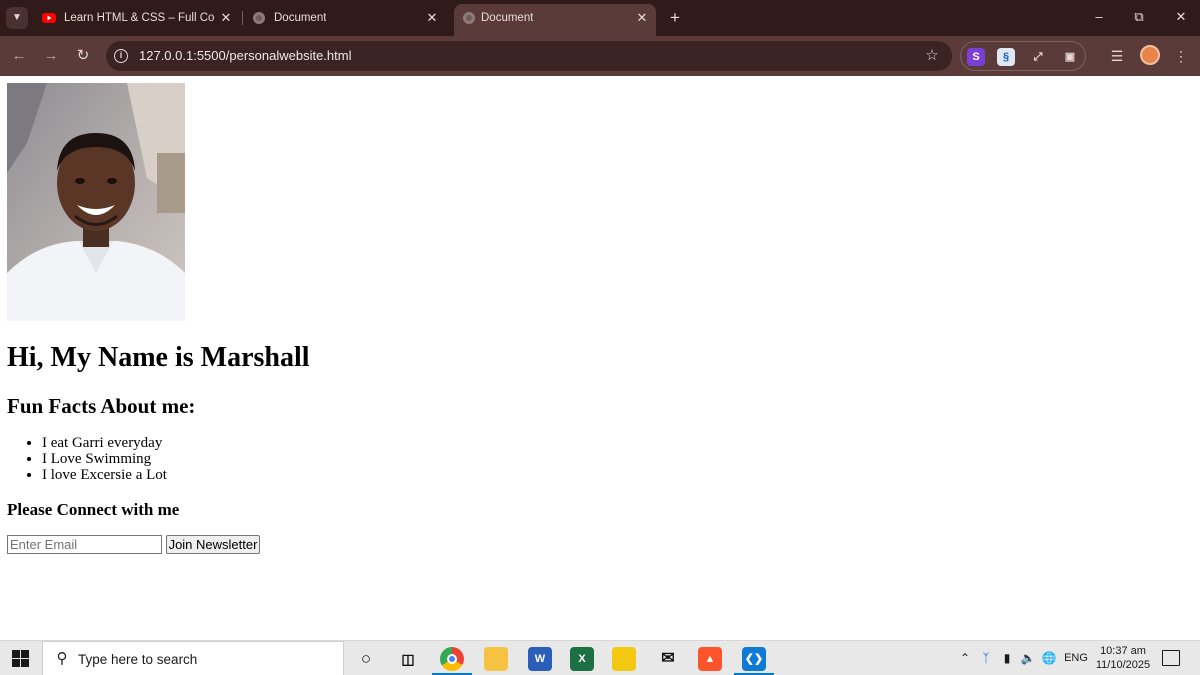 Image resolution: width=1200 pixels, height=675 pixels. What do you see at coordinates (19, 56) in the screenshot?
I see `back-icon: ←` at bounding box center [19, 56].